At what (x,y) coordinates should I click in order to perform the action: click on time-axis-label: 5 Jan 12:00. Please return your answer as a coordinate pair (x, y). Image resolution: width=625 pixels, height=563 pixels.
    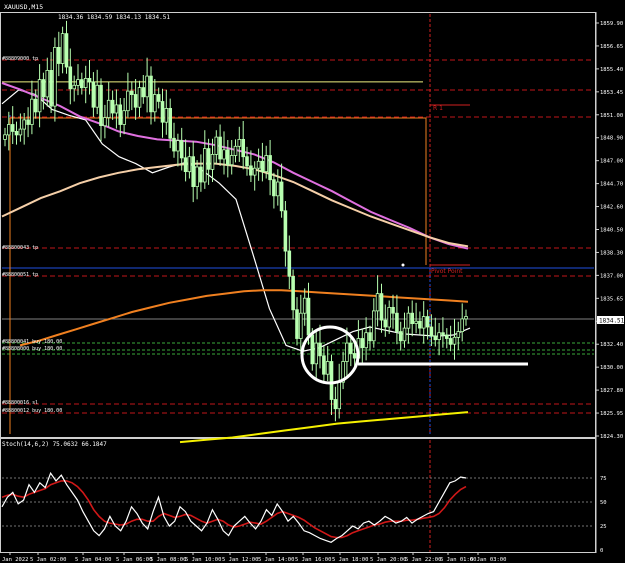
    Looking at the image, I should click on (240, 560).